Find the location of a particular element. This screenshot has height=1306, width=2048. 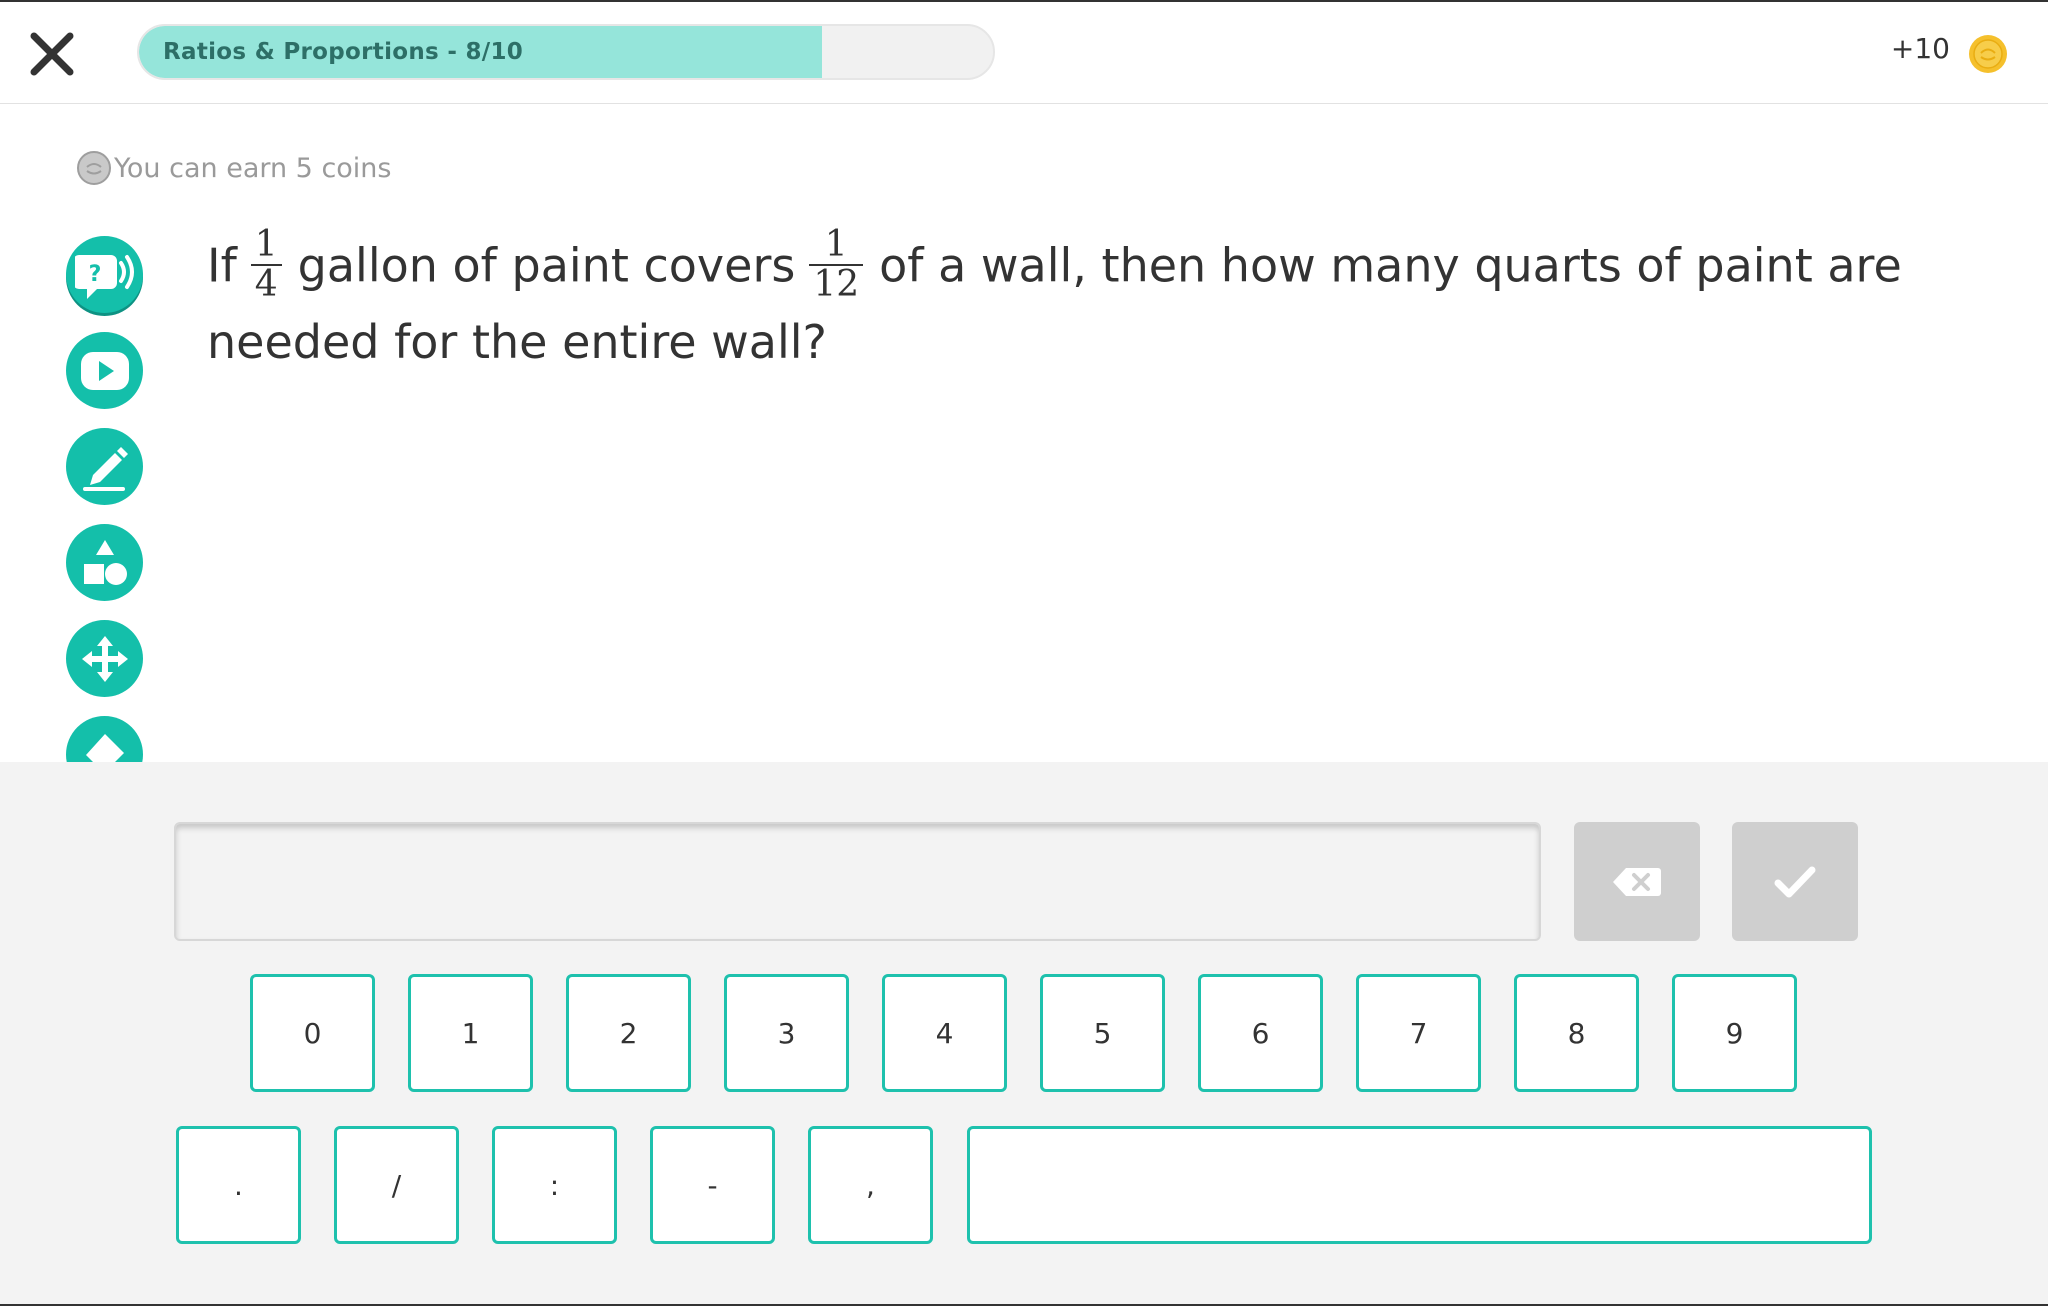

coin-gray-icon is located at coordinates (94, 168).